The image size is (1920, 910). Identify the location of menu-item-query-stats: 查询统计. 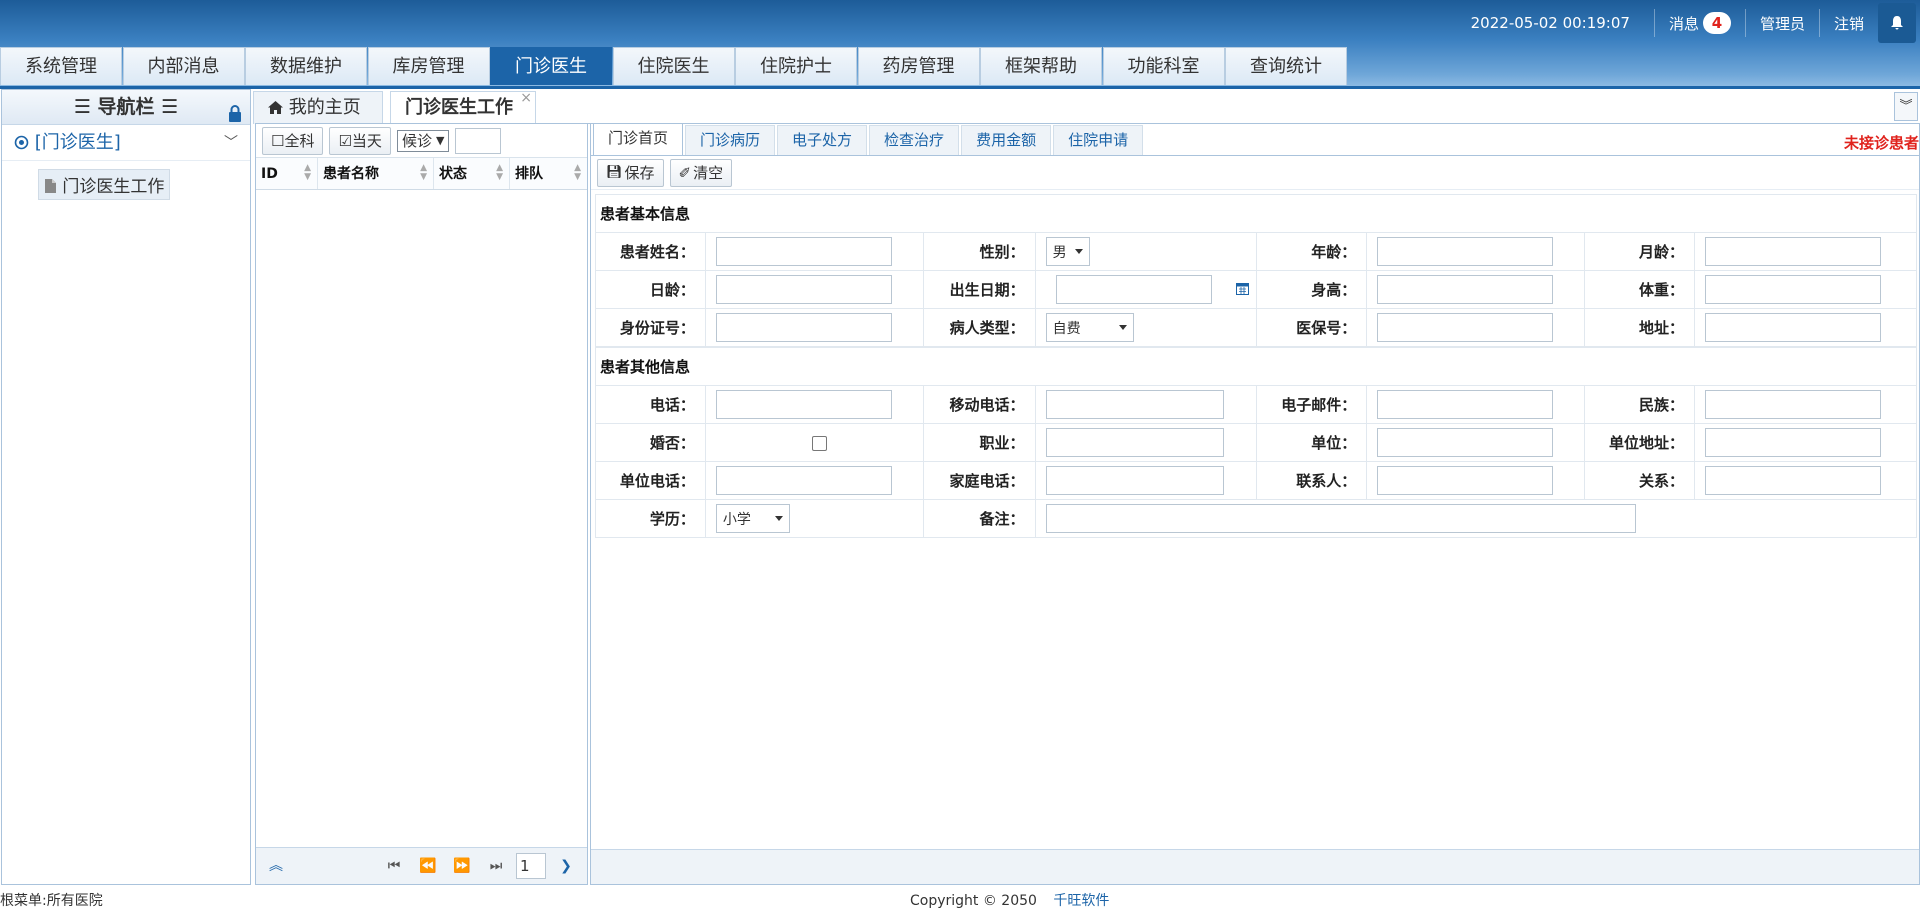
(1286, 66).